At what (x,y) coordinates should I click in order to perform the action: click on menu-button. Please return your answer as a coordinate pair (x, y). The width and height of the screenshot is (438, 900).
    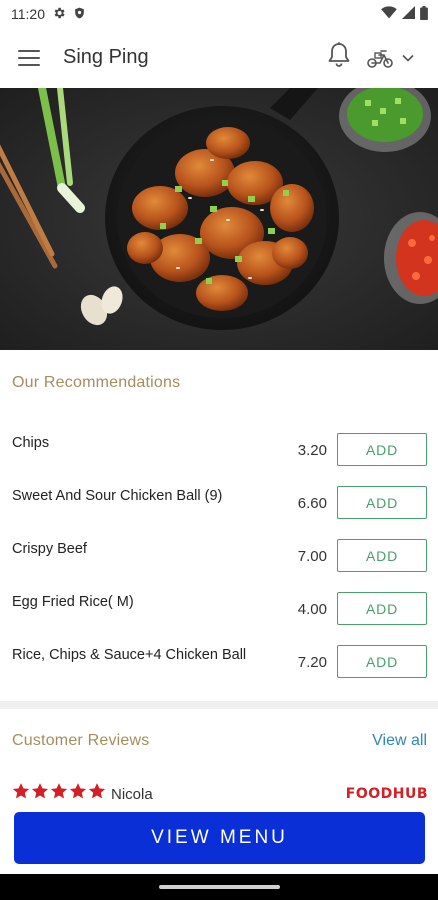
    Looking at the image, I should click on (32, 58).